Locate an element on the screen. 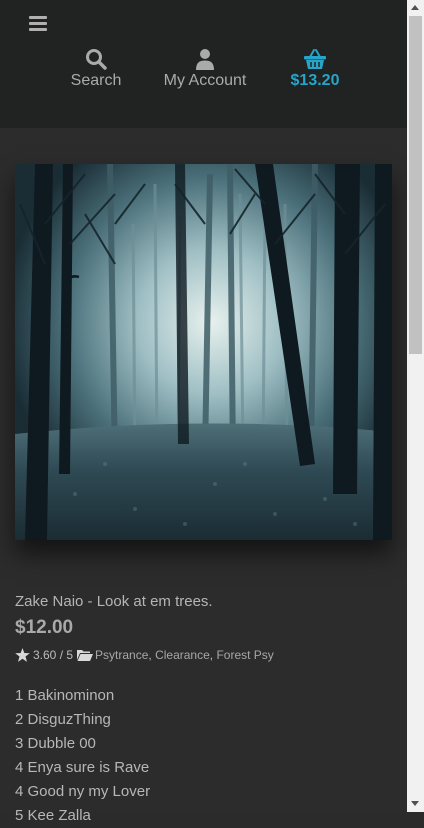 This screenshot has height=828, width=424. my-account-nav-button: My Account is located at coordinates (205, 69).